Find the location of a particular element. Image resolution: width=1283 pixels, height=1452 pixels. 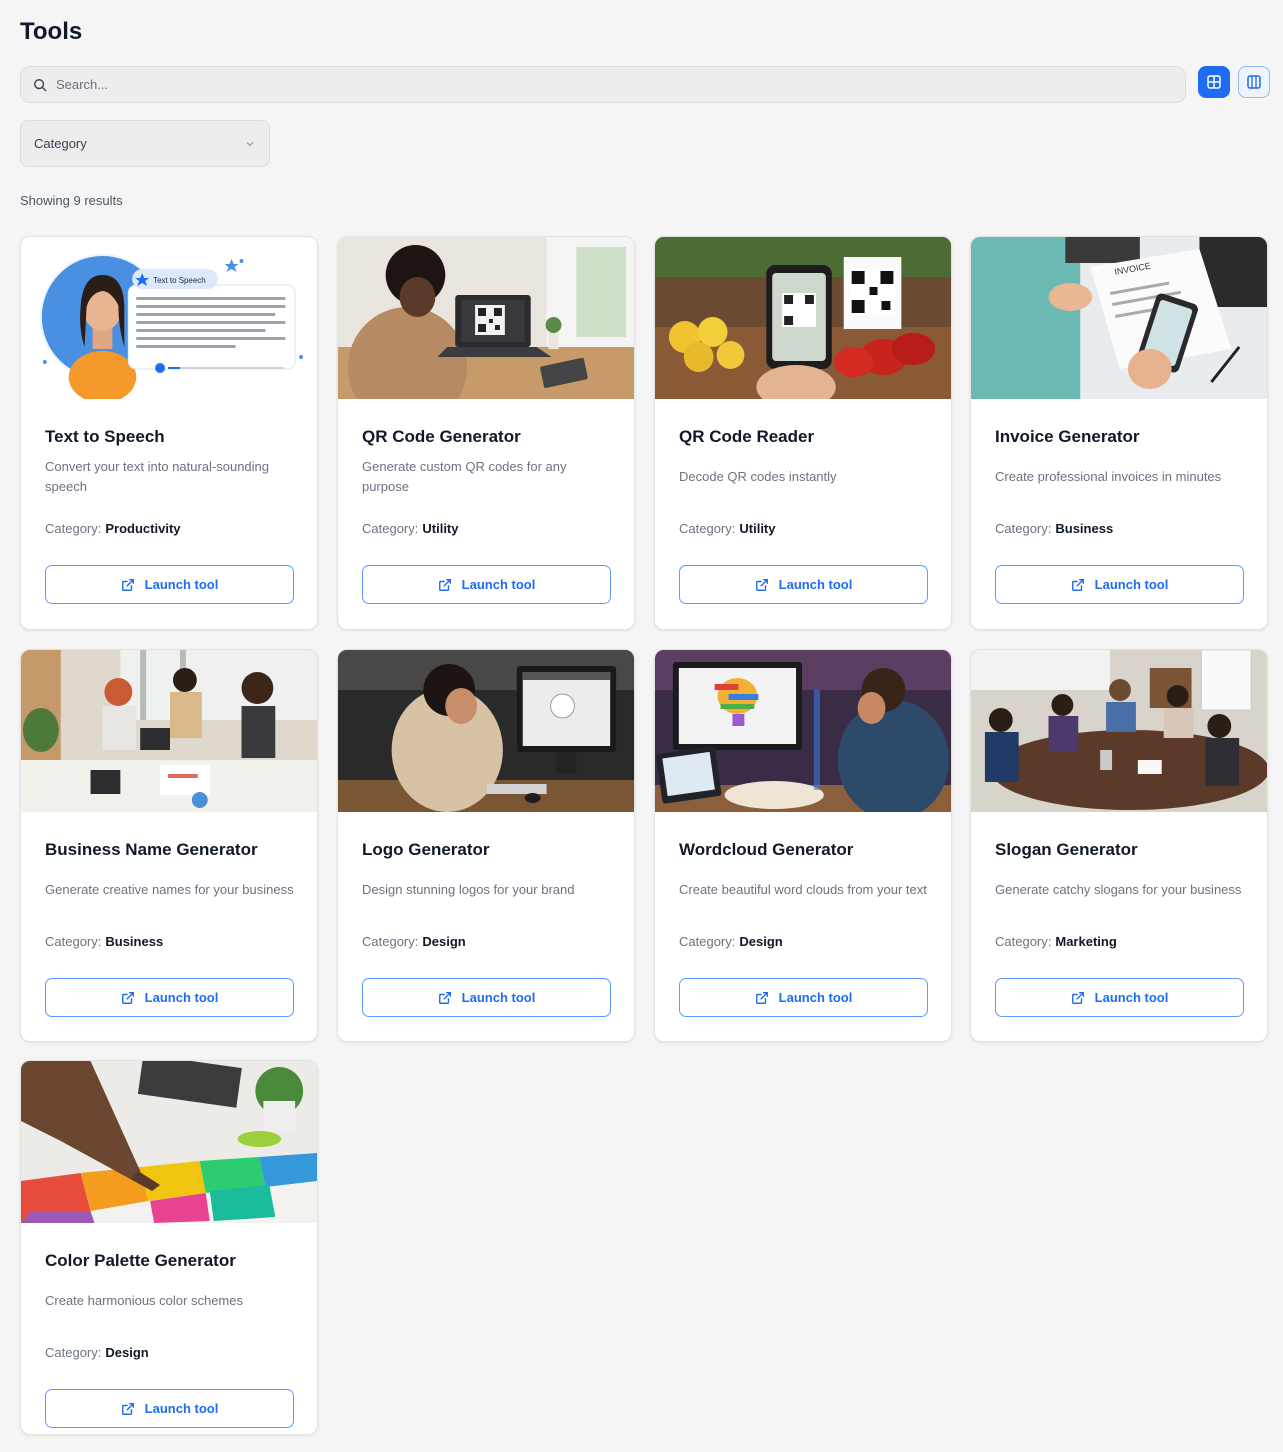

tool-title: Business Name Generator is located at coordinates (151, 849).